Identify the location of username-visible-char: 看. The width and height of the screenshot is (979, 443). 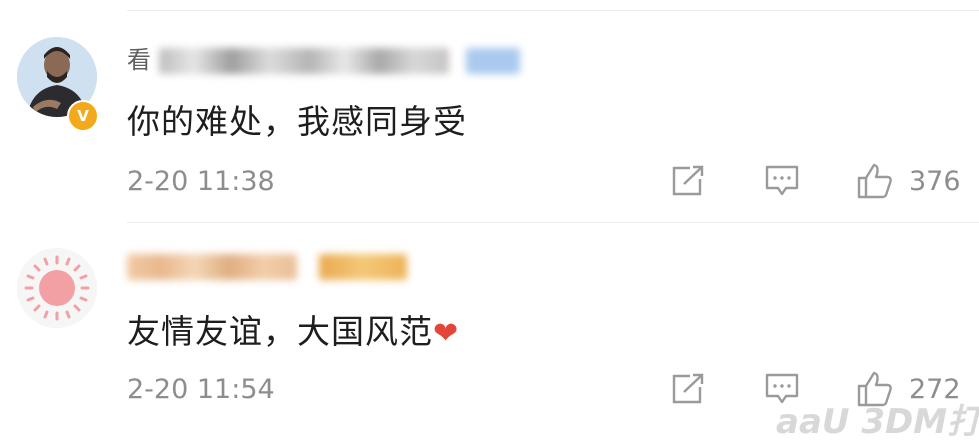
(139, 60).